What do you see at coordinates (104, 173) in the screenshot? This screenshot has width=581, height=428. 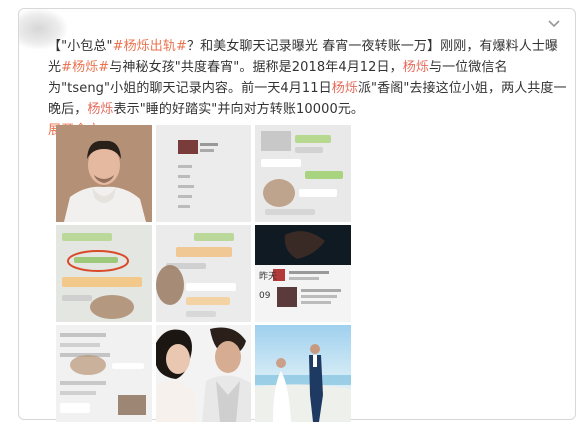 I see `photo-man-portrait` at bounding box center [104, 173].